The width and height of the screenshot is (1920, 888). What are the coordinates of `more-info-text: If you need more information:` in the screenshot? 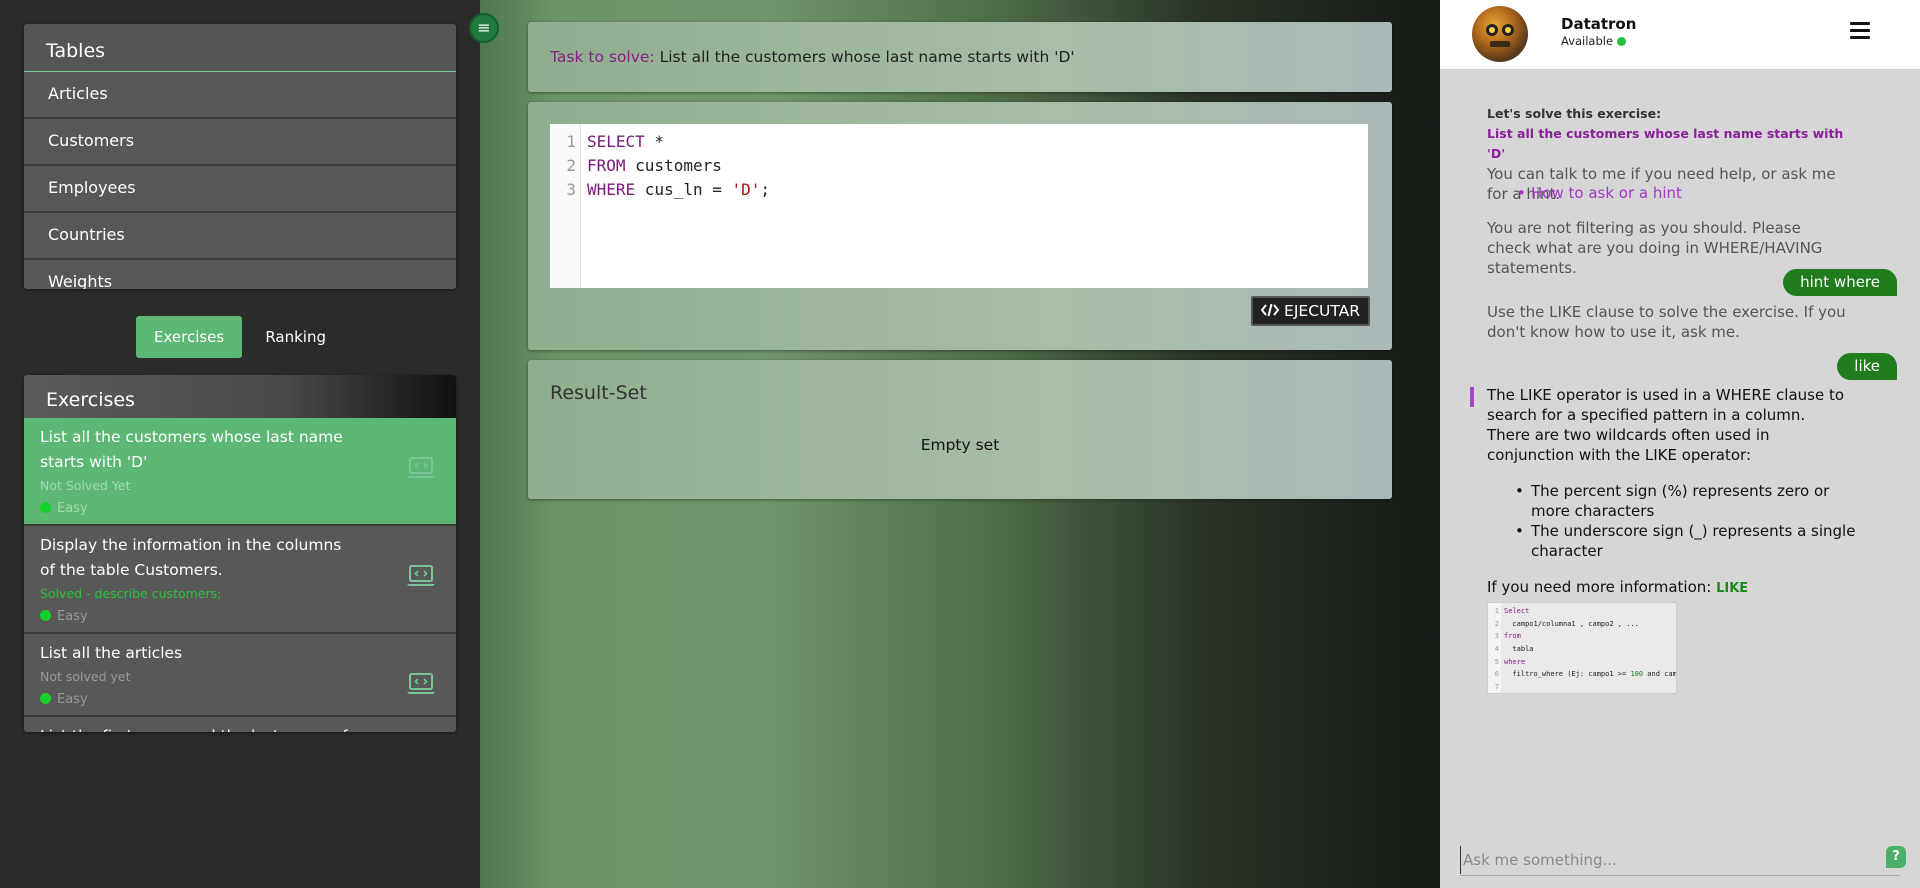 It's located at (1599, 587).